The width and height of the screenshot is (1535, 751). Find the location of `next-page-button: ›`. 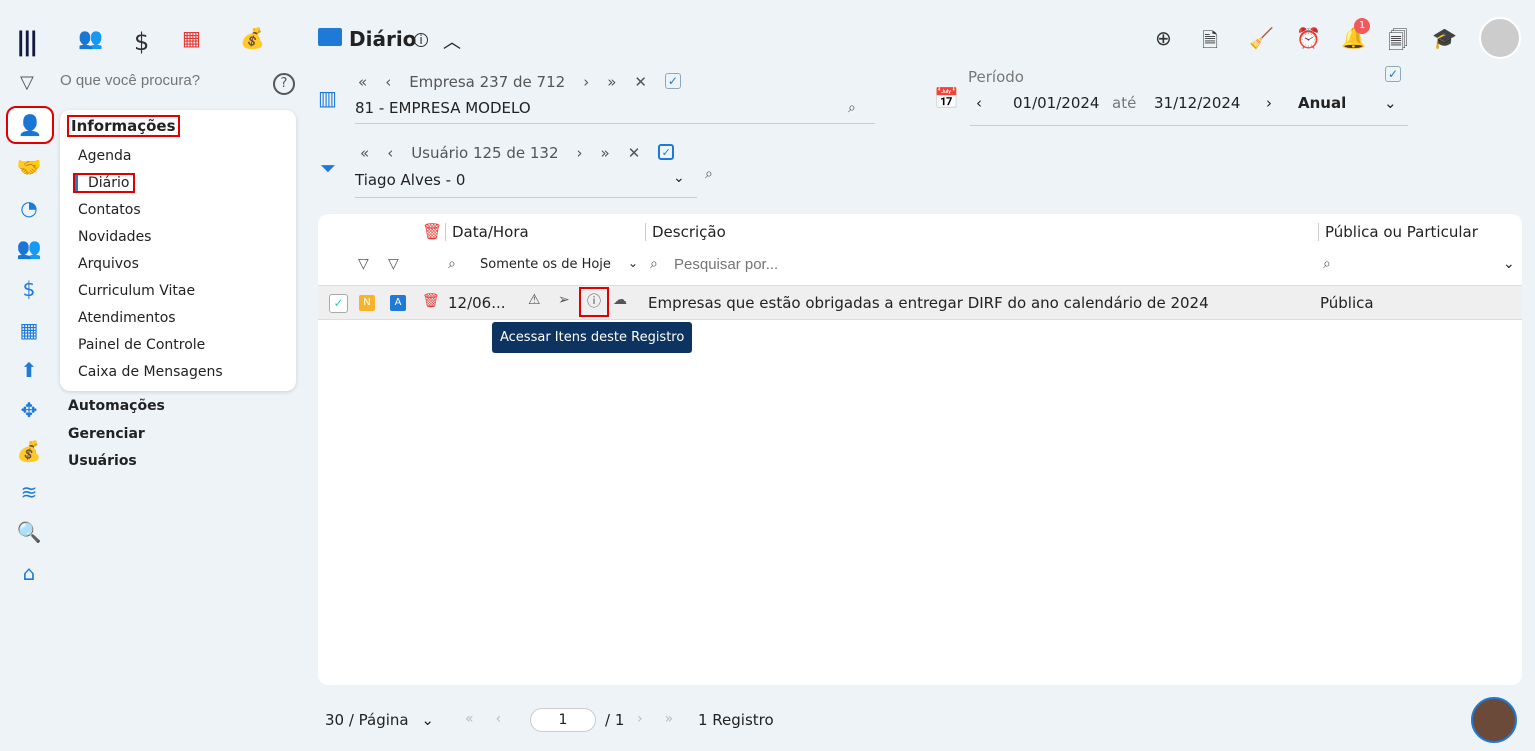

next-page-button: › is located at coordinates (640, 719).